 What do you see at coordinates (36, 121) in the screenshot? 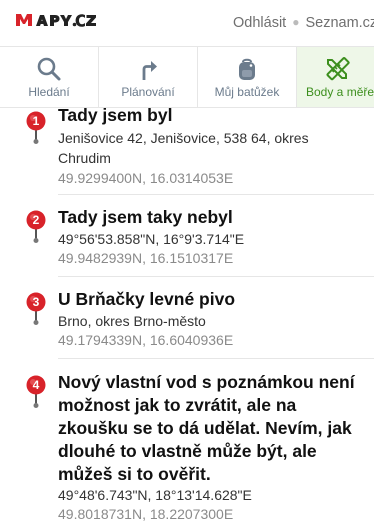
I see `pin-number: 1` at bounding box center [36, 121].